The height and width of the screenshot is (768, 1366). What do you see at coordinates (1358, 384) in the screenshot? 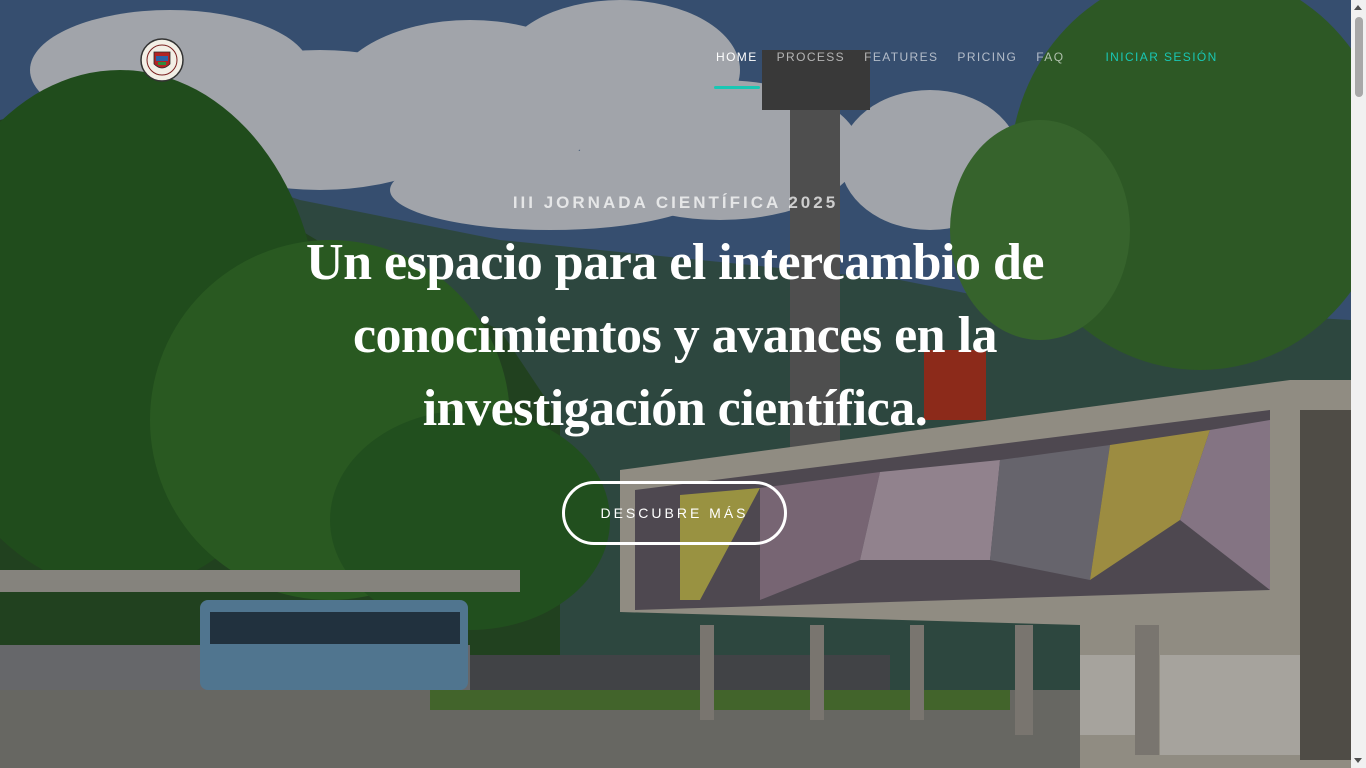
I see `page-scrollbar` at bounding box center [1358, 384].